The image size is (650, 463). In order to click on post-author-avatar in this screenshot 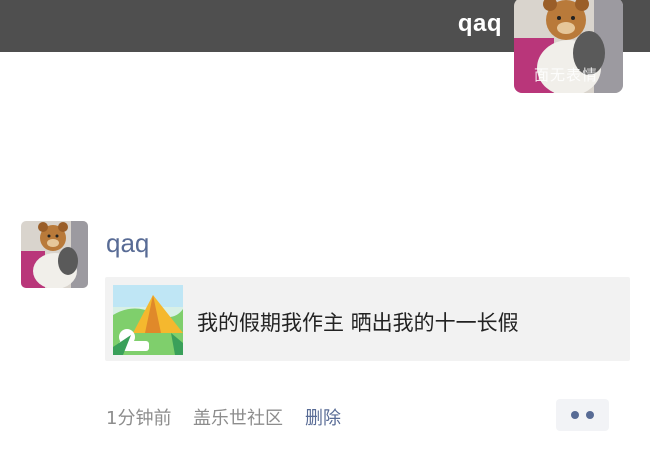, I will do `click(54, 254)`.